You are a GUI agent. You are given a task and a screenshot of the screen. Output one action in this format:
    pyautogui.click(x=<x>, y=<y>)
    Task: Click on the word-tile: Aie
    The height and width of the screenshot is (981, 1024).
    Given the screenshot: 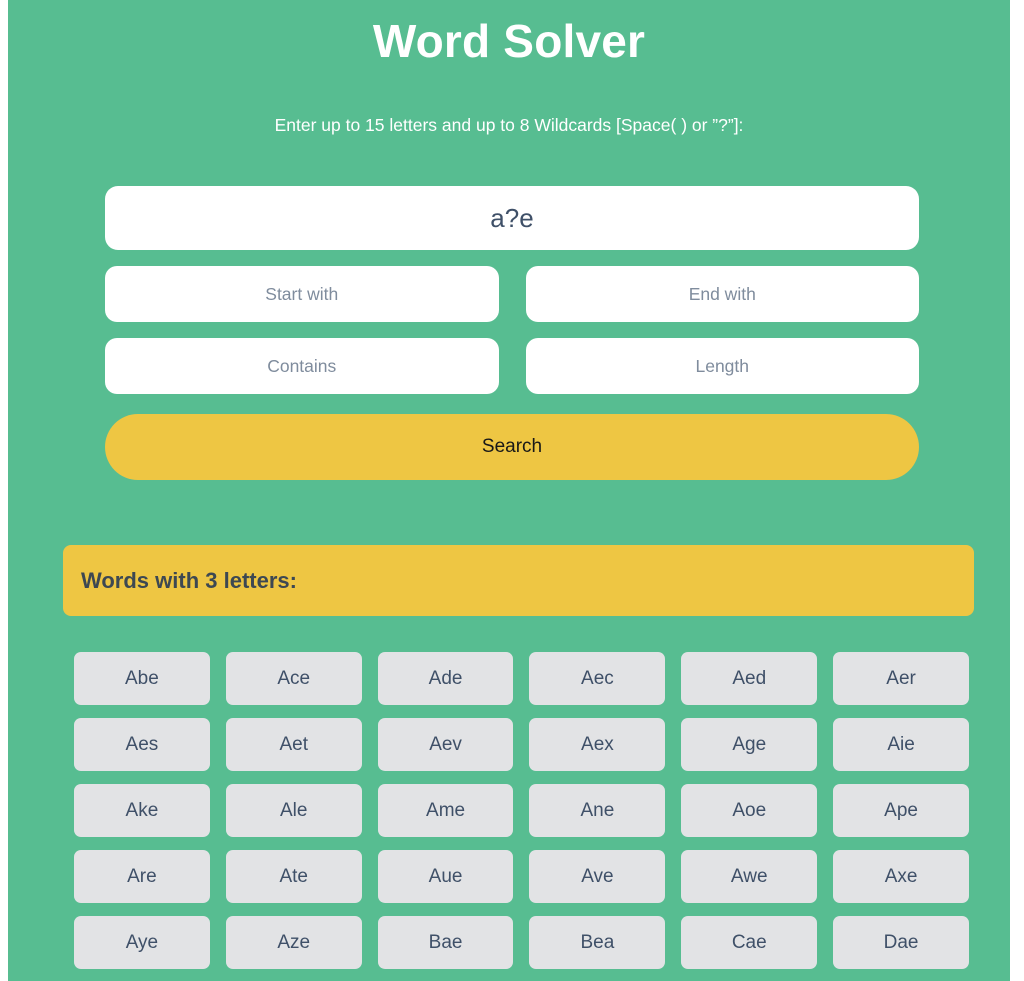 What is the action you would take?
    pyautogui.click(x=901, y=744)
    